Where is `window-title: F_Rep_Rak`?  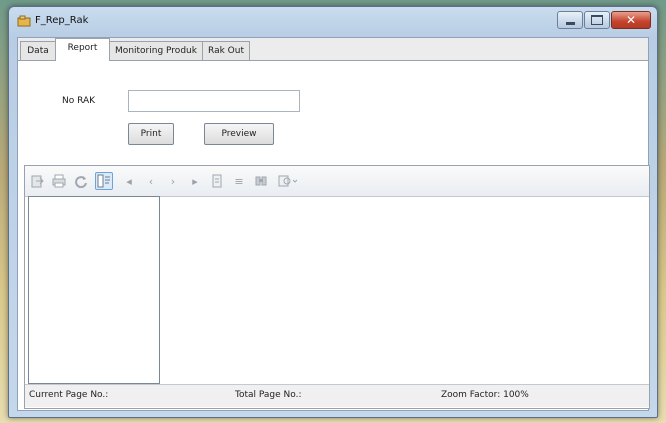
window-title: F_Rep_Rak is located at coordinates (62, 20).